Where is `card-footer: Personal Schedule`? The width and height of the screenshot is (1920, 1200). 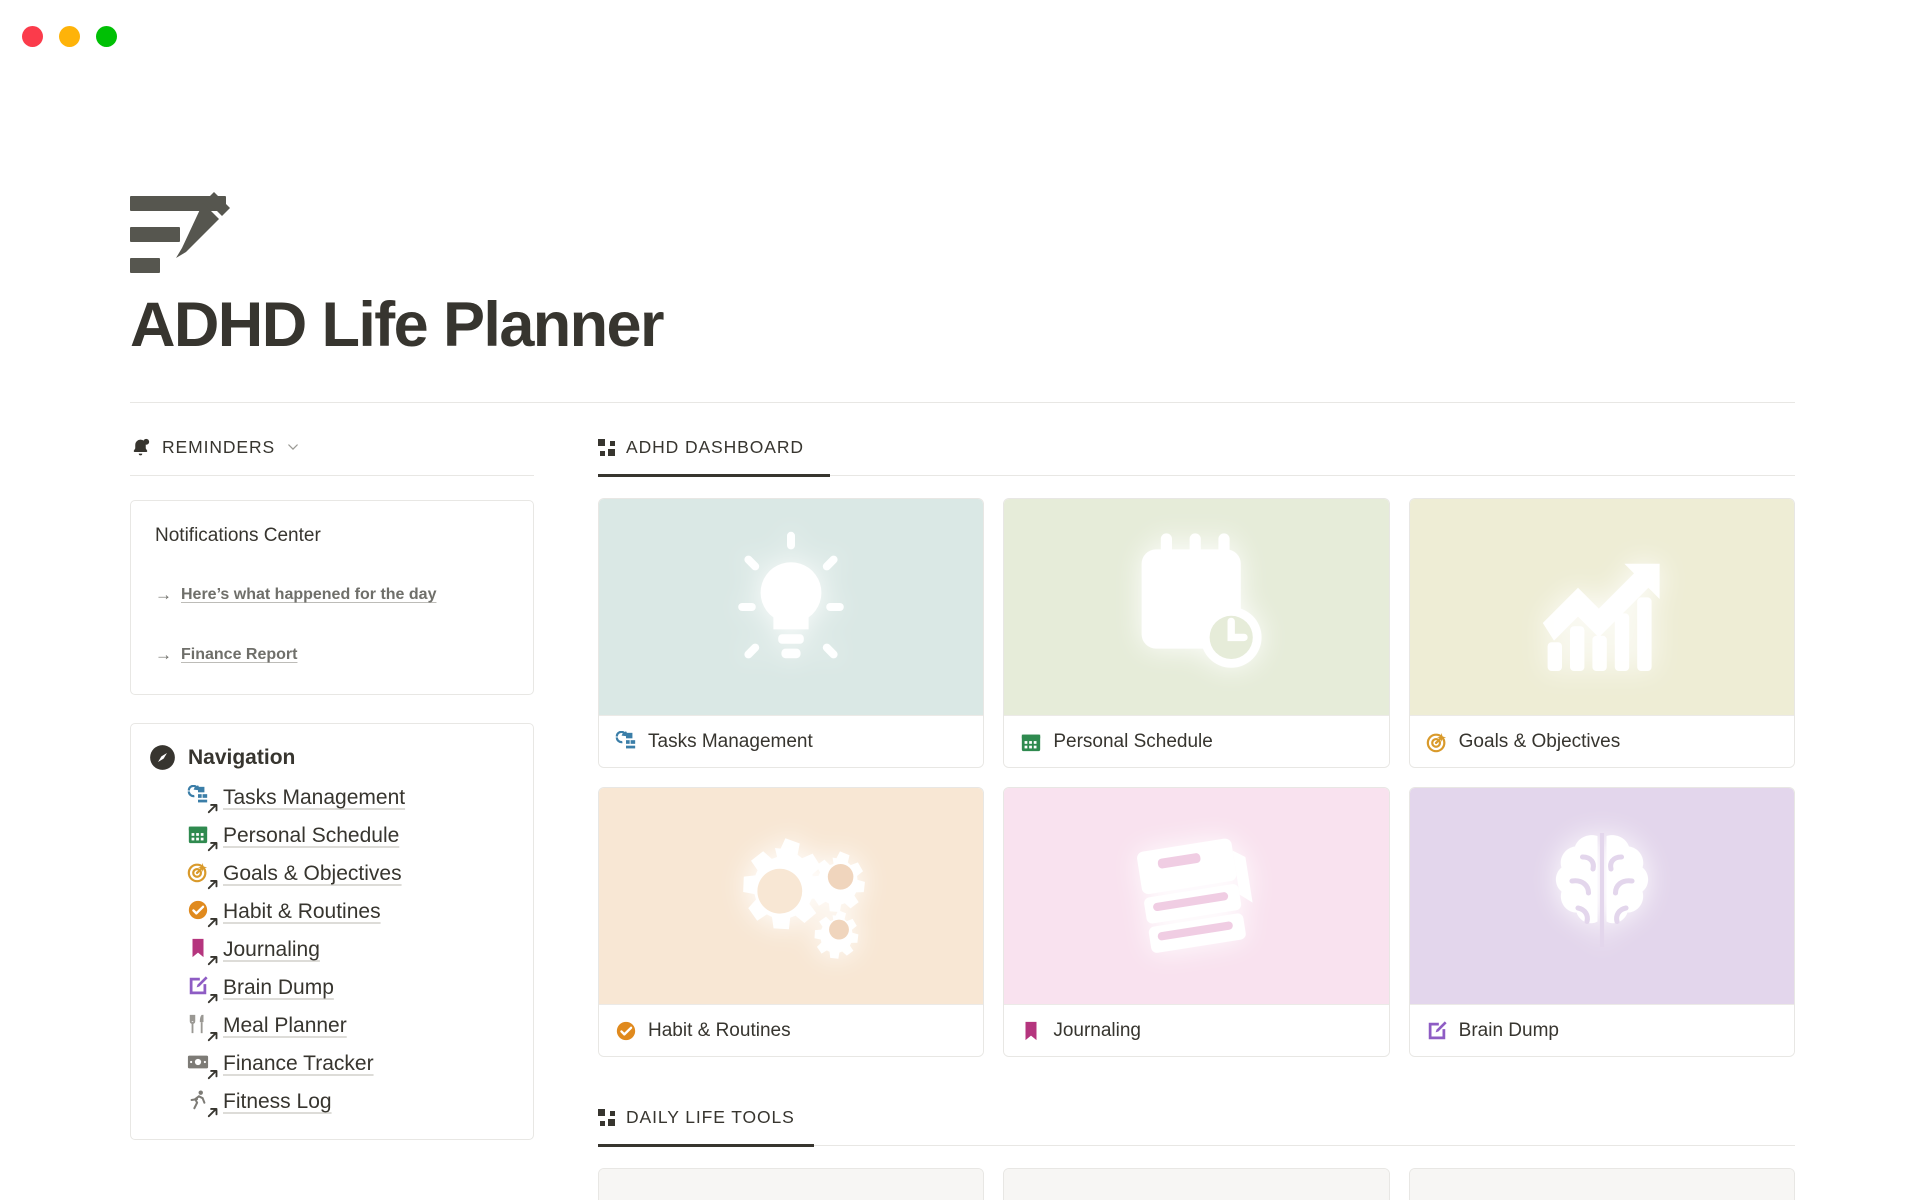 card-footer: Personal Schedule is located at coordinates (1196, 741).